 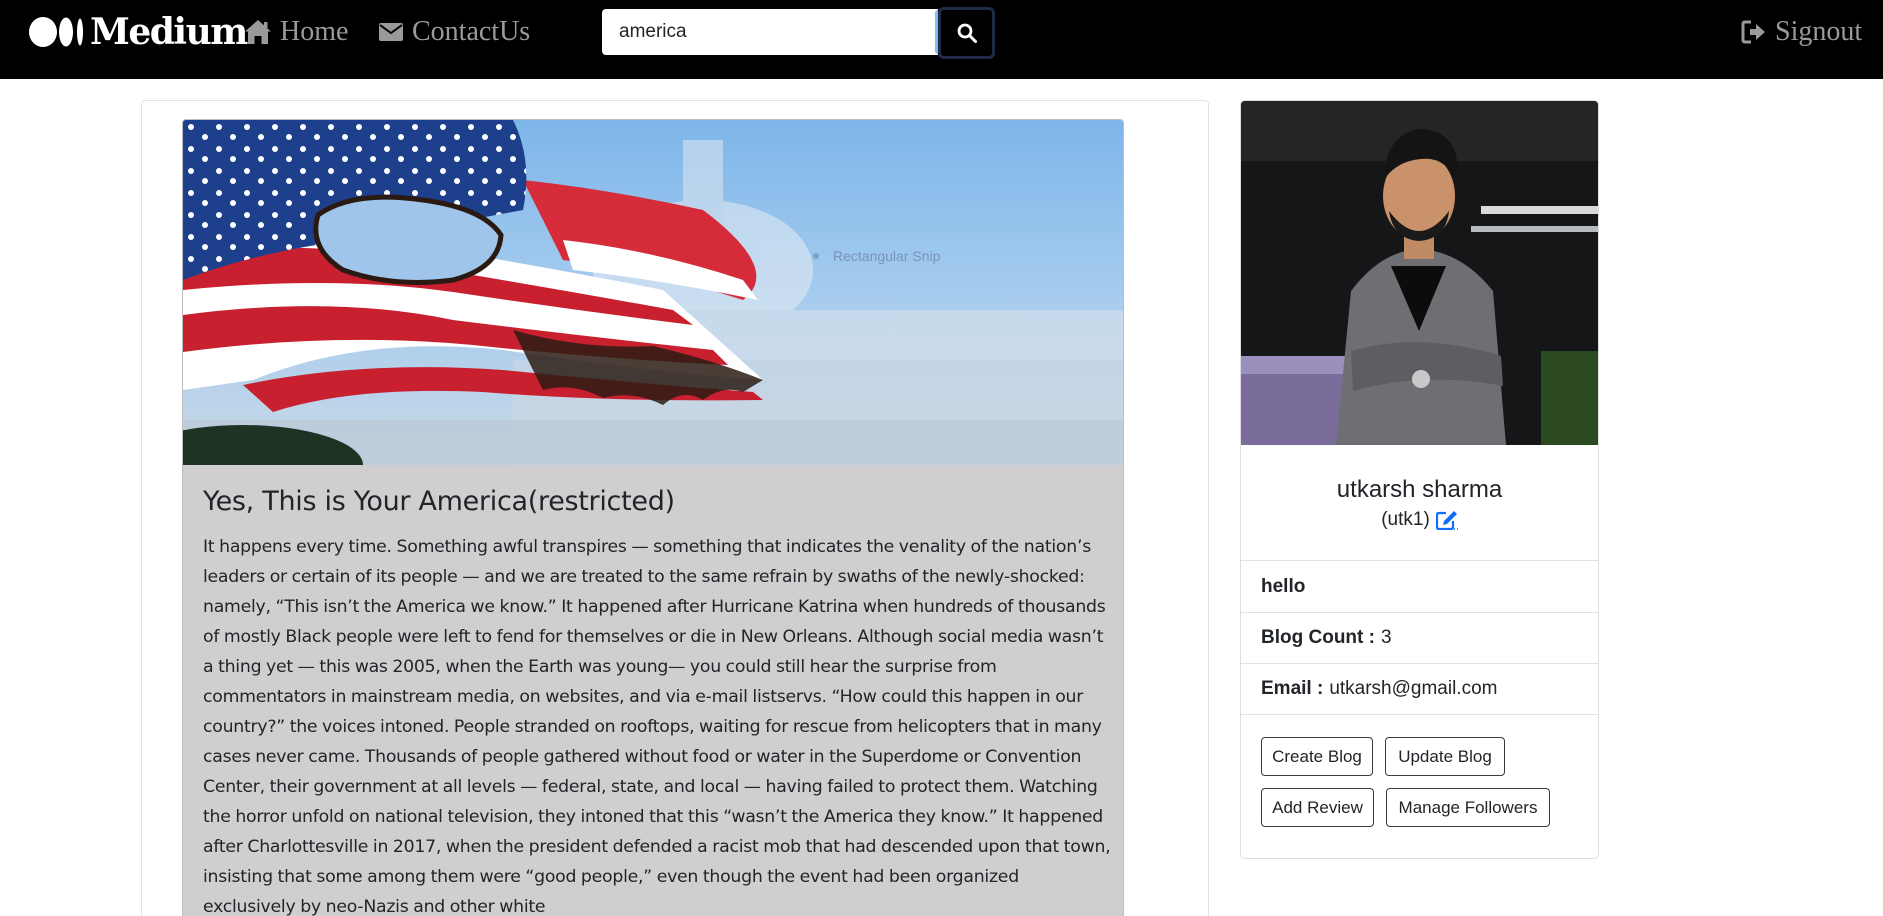 I want to click on email-row: Email : utkarsh@gmail.com, so click(x=1419, y=688).